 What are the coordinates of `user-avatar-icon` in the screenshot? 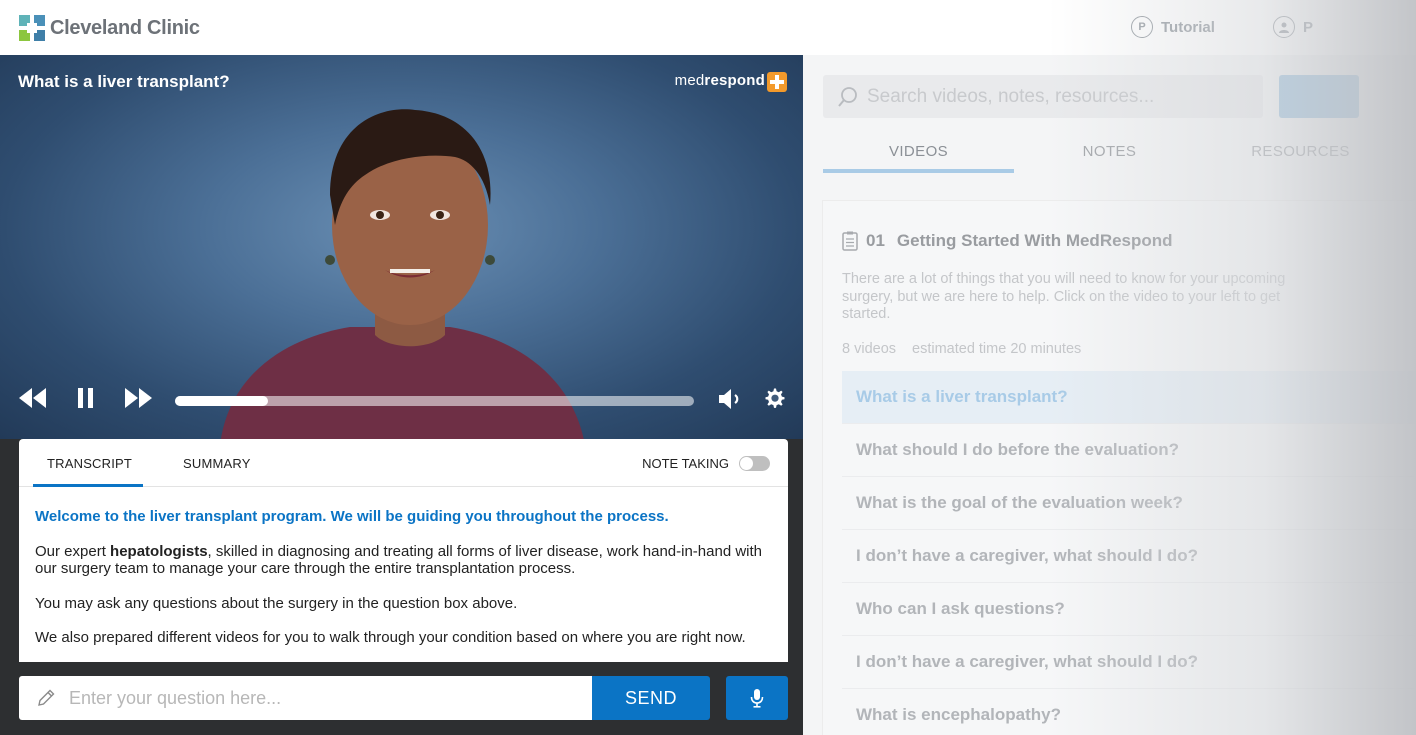 It's located at (1284, 27).